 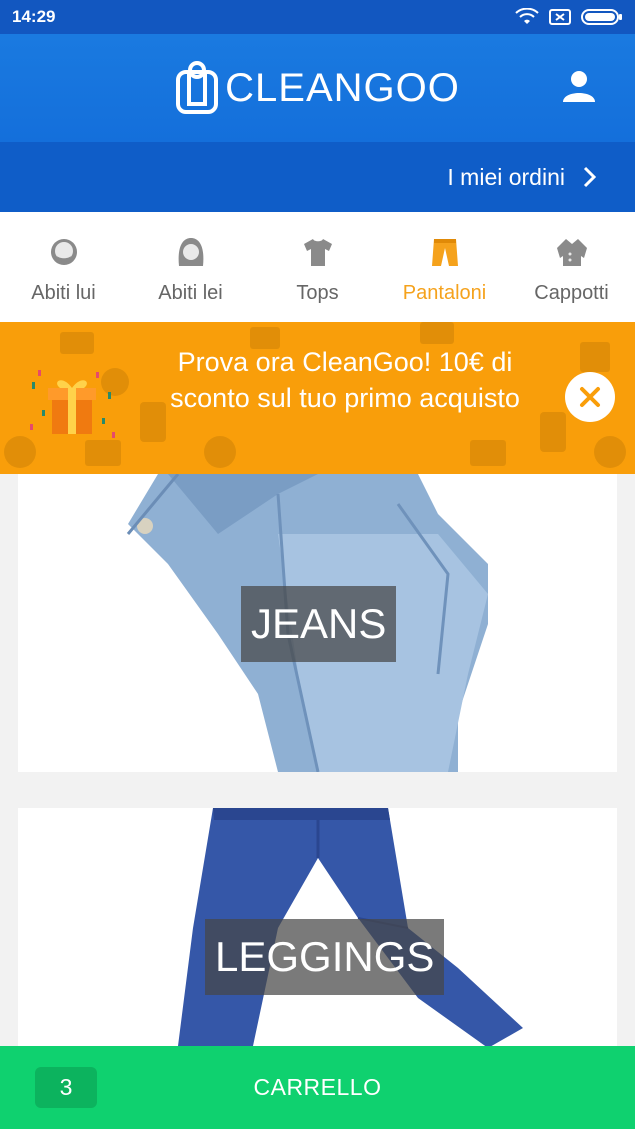 I want to click on tab-pantaloni: Pantaloni, so click(x=444, y=267).